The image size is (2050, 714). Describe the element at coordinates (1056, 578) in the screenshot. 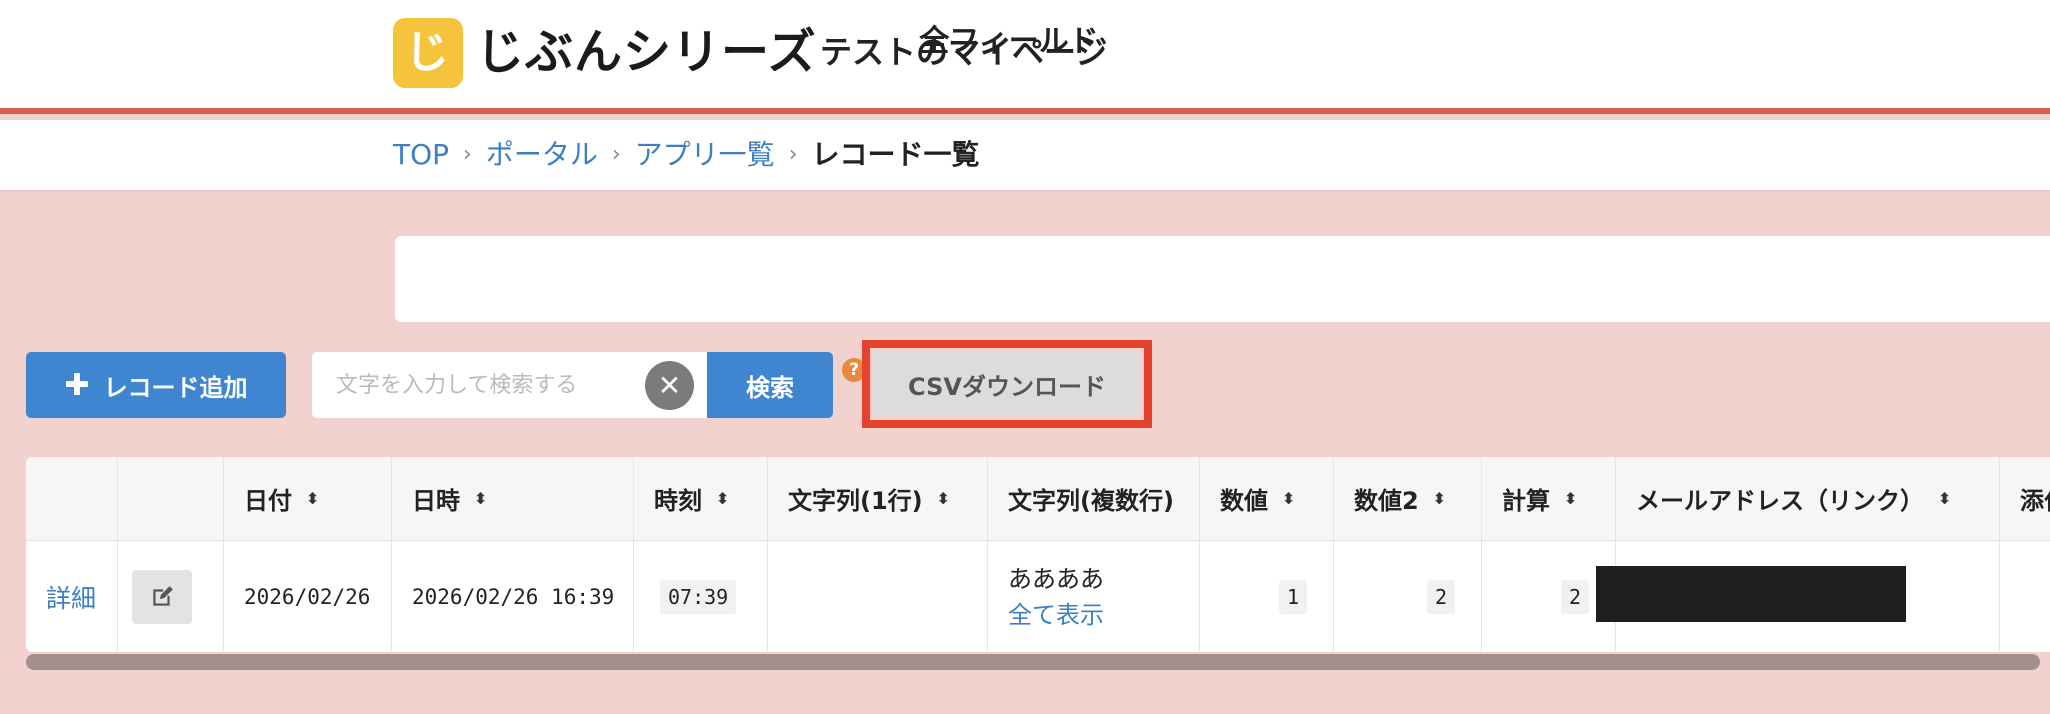

I see `multiline-value: ああああ` at that location.